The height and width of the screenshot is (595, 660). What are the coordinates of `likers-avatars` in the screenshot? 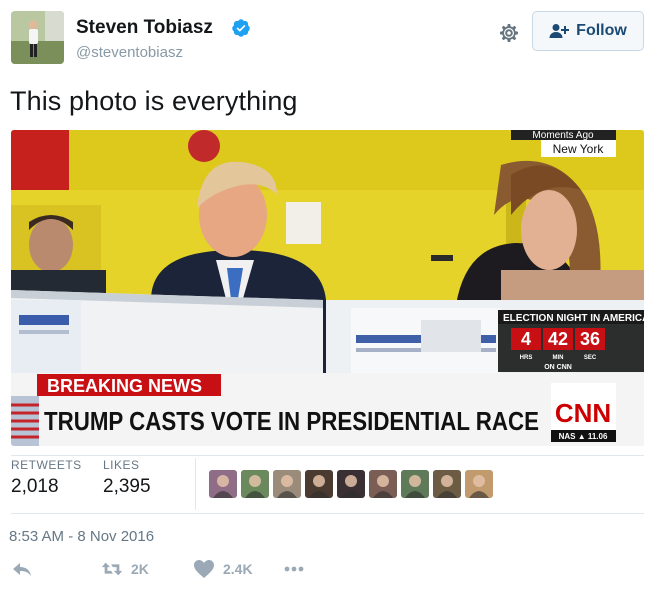 It's located at (351, 484).